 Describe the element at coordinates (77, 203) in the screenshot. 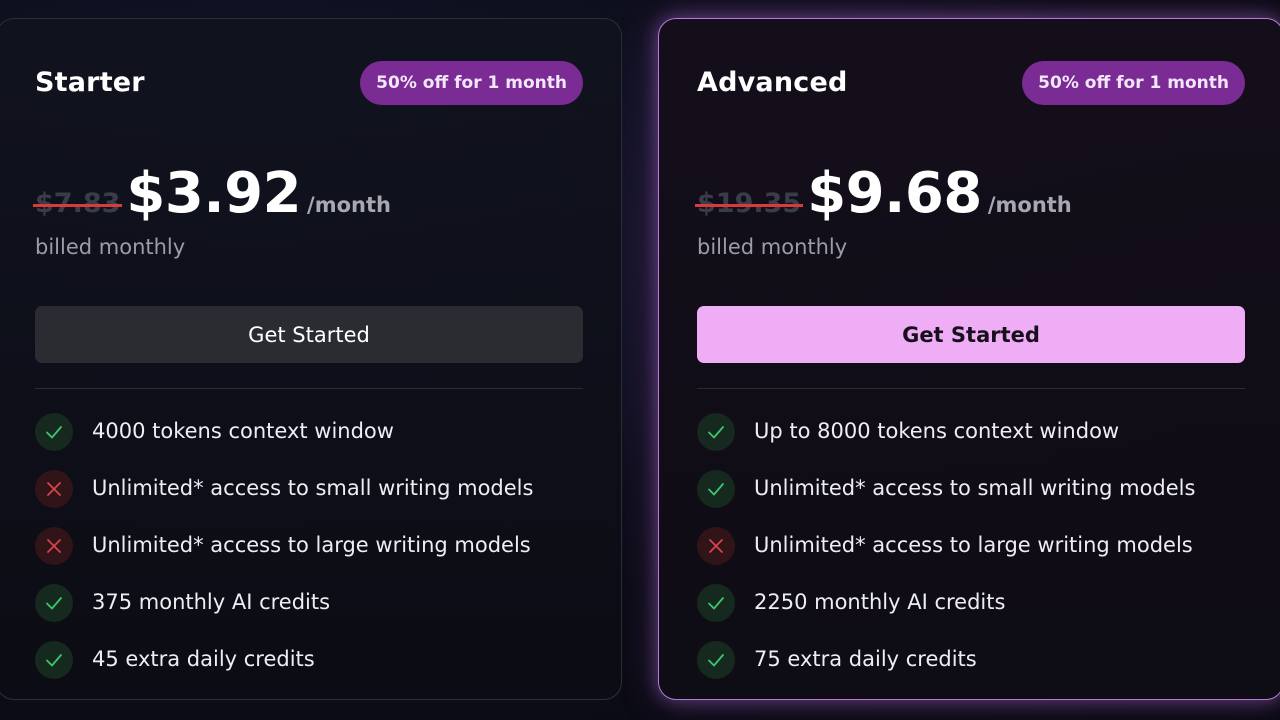

I see `original-price: $7.83` at that location.